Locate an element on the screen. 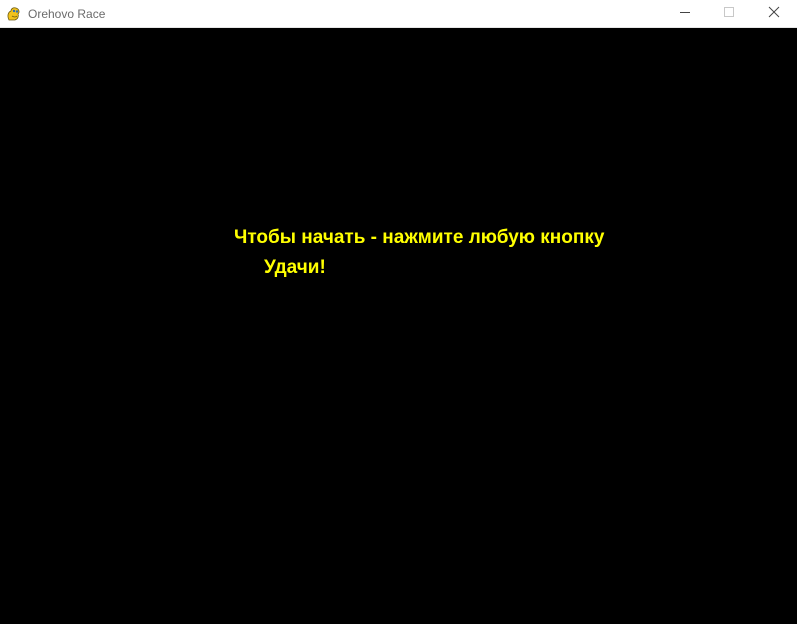  minimize-button is located at coordinates (685, 14).